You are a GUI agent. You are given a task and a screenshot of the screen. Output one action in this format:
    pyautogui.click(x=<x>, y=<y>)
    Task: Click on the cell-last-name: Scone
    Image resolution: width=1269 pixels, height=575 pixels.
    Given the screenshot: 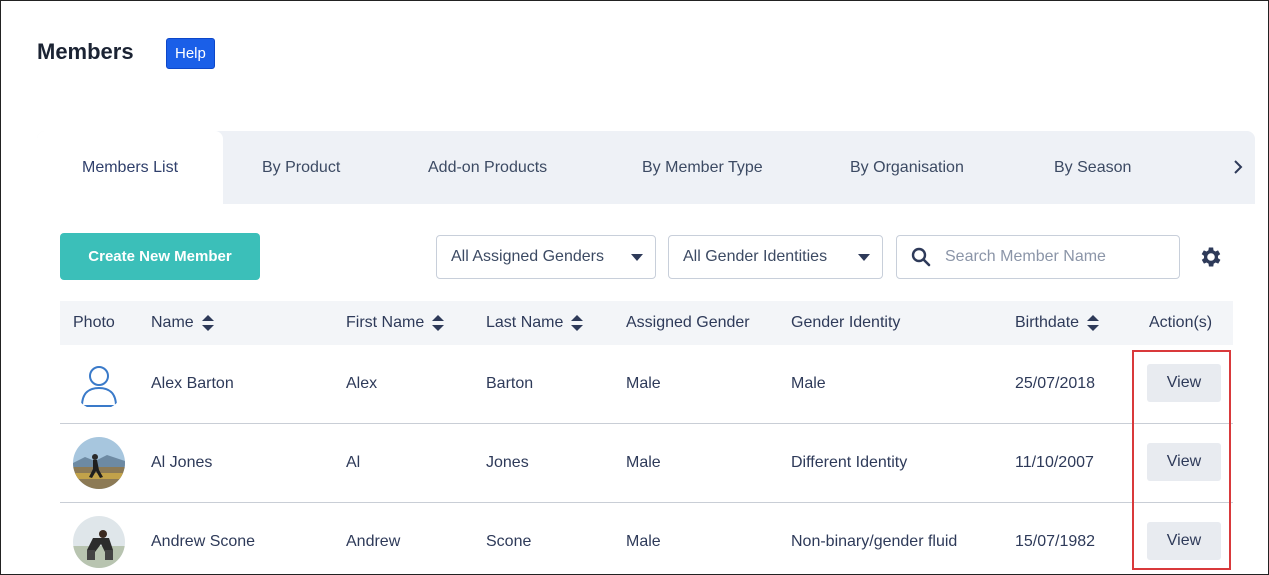 What is the action you would take?
    pyautogui.click(x=509, y=541)
    